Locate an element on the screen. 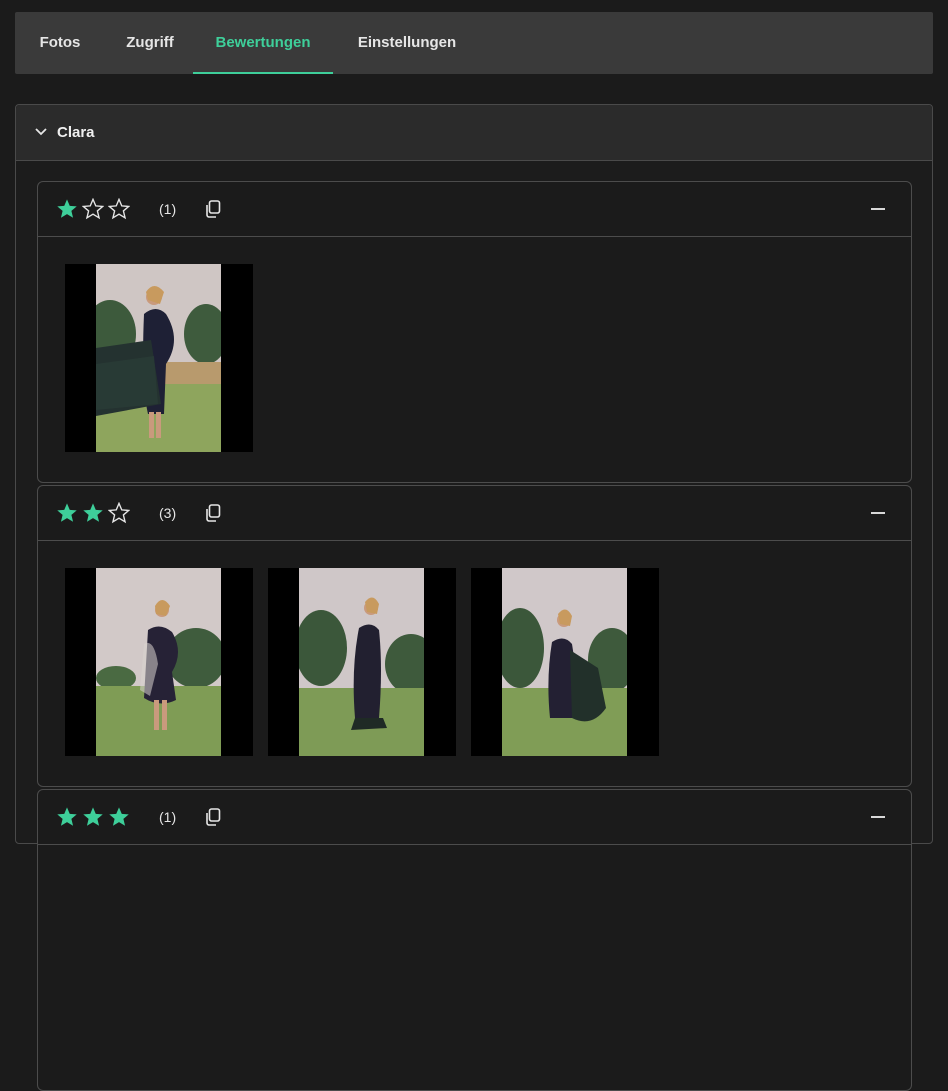 The image size is (948, 1091). tab-bar: Fotos Zugriff Bewertungen Einstellungen is located at coordinates (474, 43).